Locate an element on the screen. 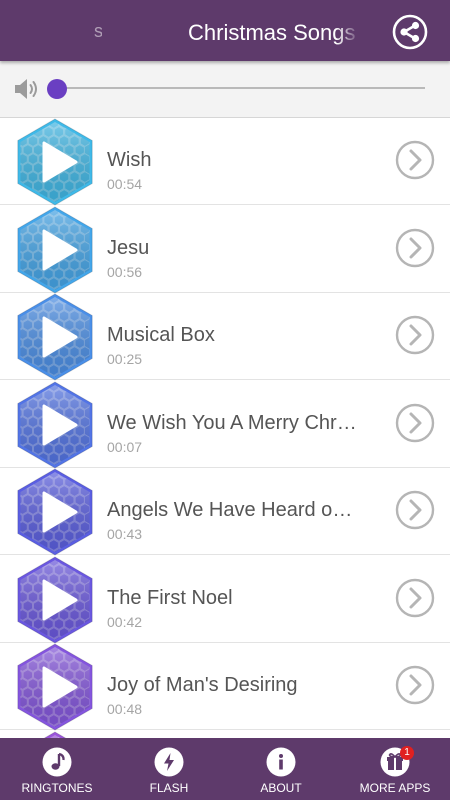 This screenshot has height=800, width=450. song-list-item: Wish 00:54 is located at coordinates (225, 163).